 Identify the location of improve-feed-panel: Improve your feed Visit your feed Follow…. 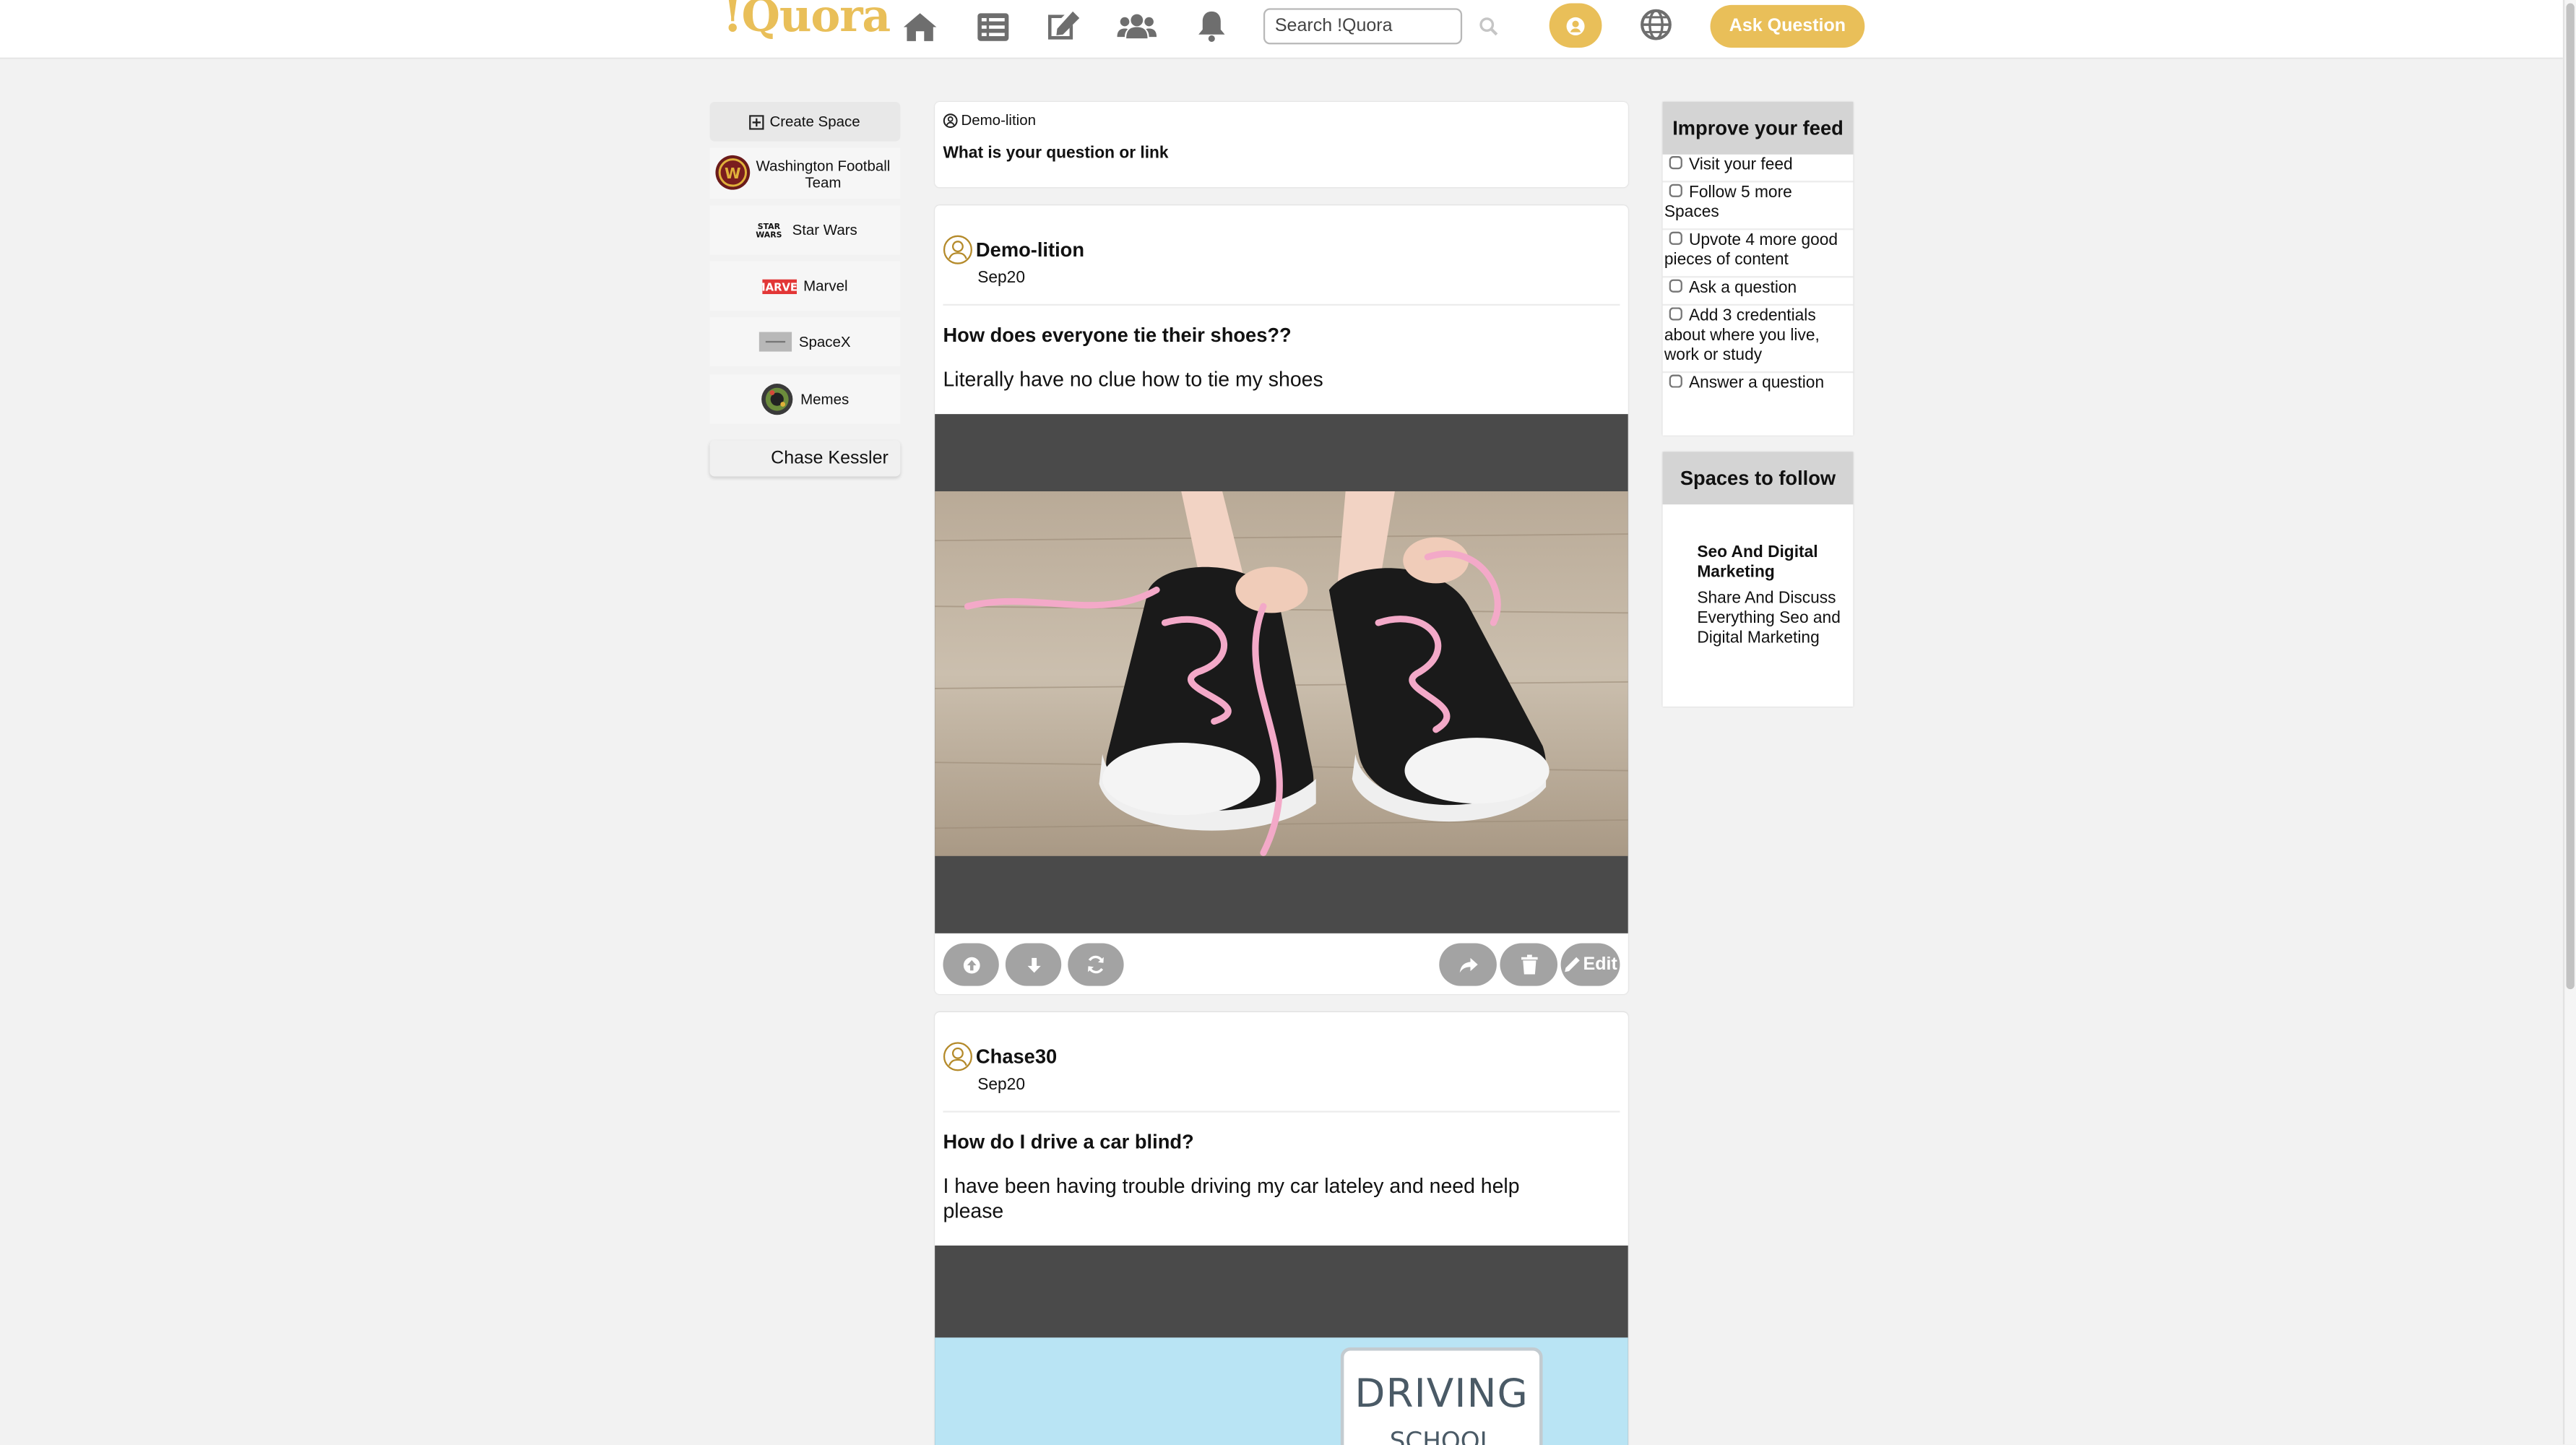
(1758, 269).